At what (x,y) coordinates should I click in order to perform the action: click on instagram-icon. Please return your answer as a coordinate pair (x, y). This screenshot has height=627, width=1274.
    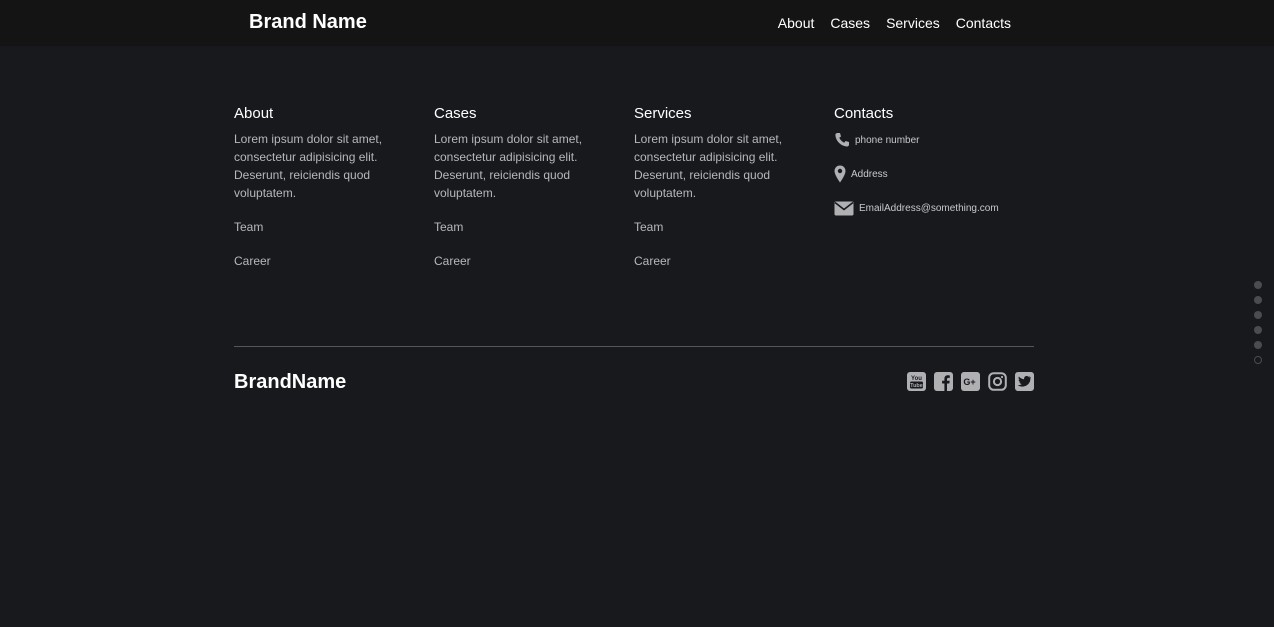
    Looking at the image, I should click on (997, 381).